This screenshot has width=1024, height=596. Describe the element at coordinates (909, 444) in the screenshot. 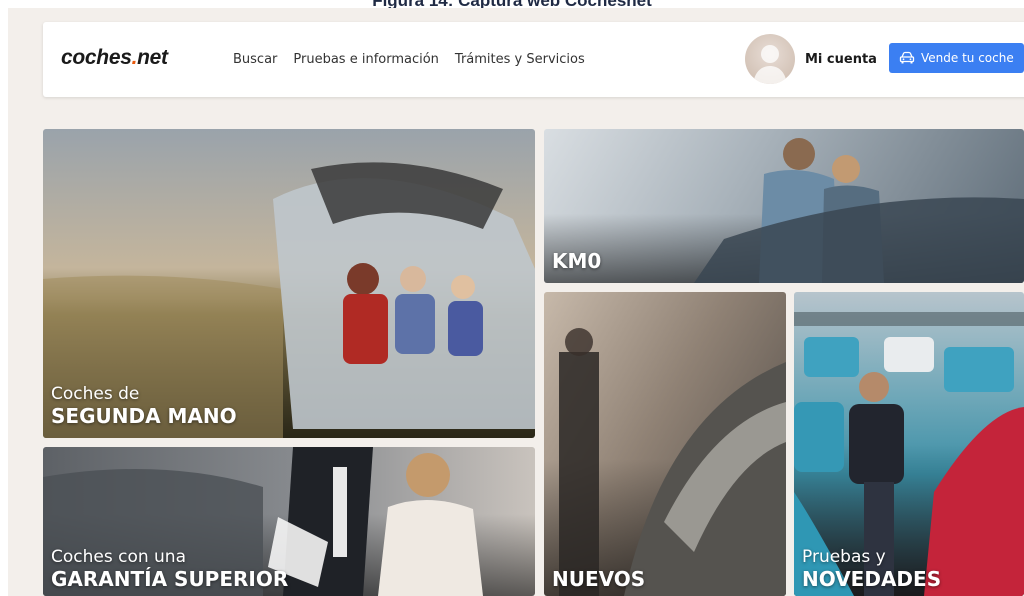

I see `tile-pruebas-novedades: Pruebas y NOVEDADES` at that location.